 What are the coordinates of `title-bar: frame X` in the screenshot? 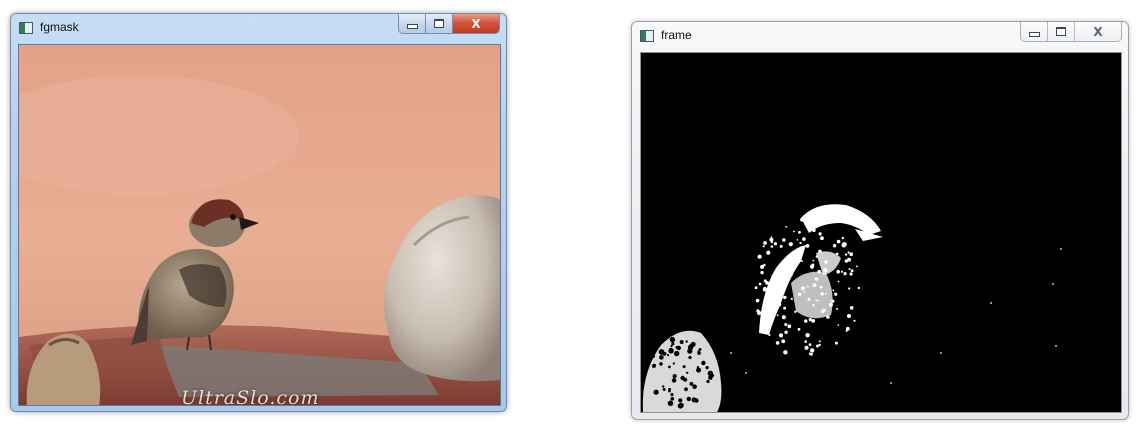 It's located at (880, 36).